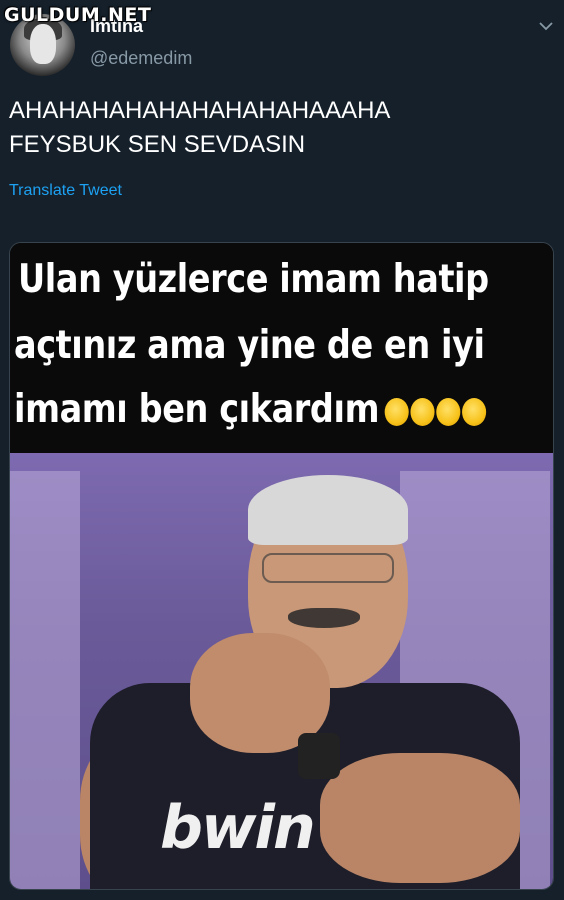  What do you see at coordinates (141, 58) in the screenshot?
I see `author-handle: @edemedim` at bounding box center [141, 58].